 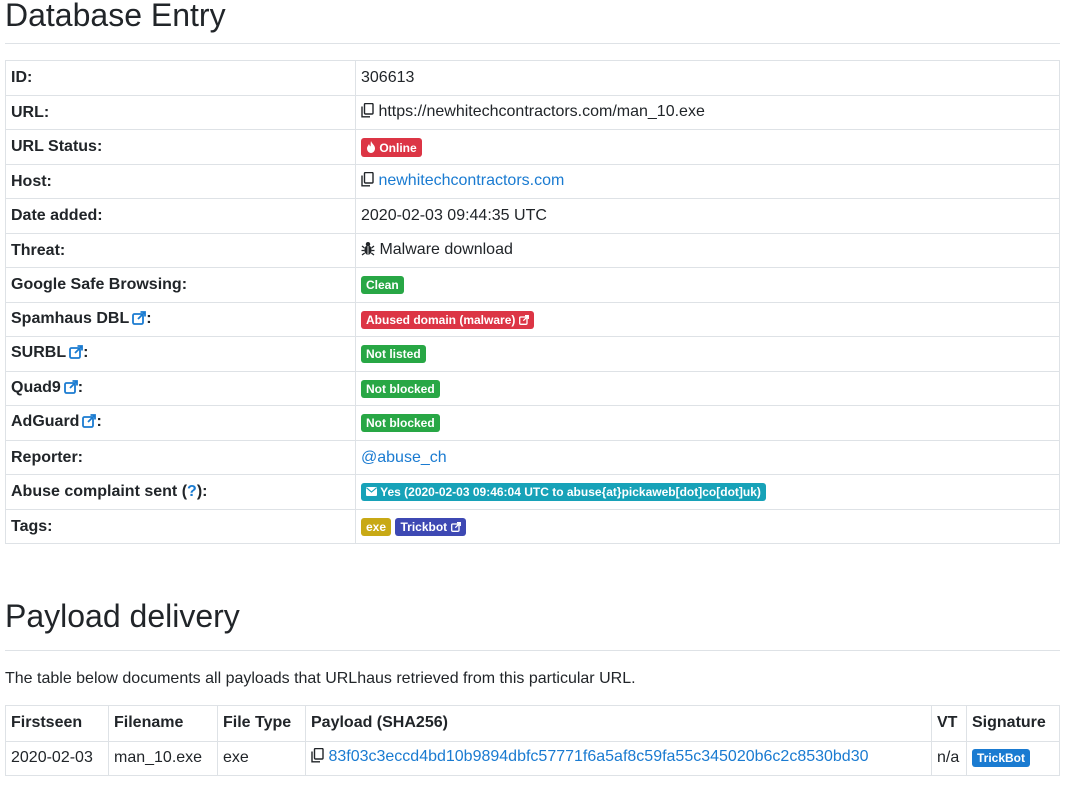 What do you see at coordinates (39, 353) in the screenshot?
I see `surbl-label: SURBL` at bounding box center [39, 353].